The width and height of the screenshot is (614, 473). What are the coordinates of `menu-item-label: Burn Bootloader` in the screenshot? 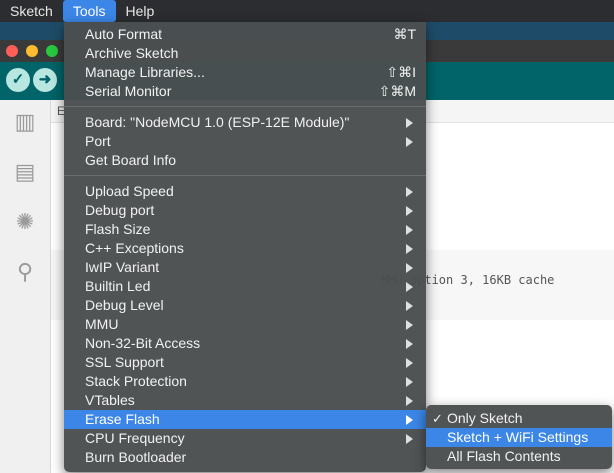 It's located at (136, 457).